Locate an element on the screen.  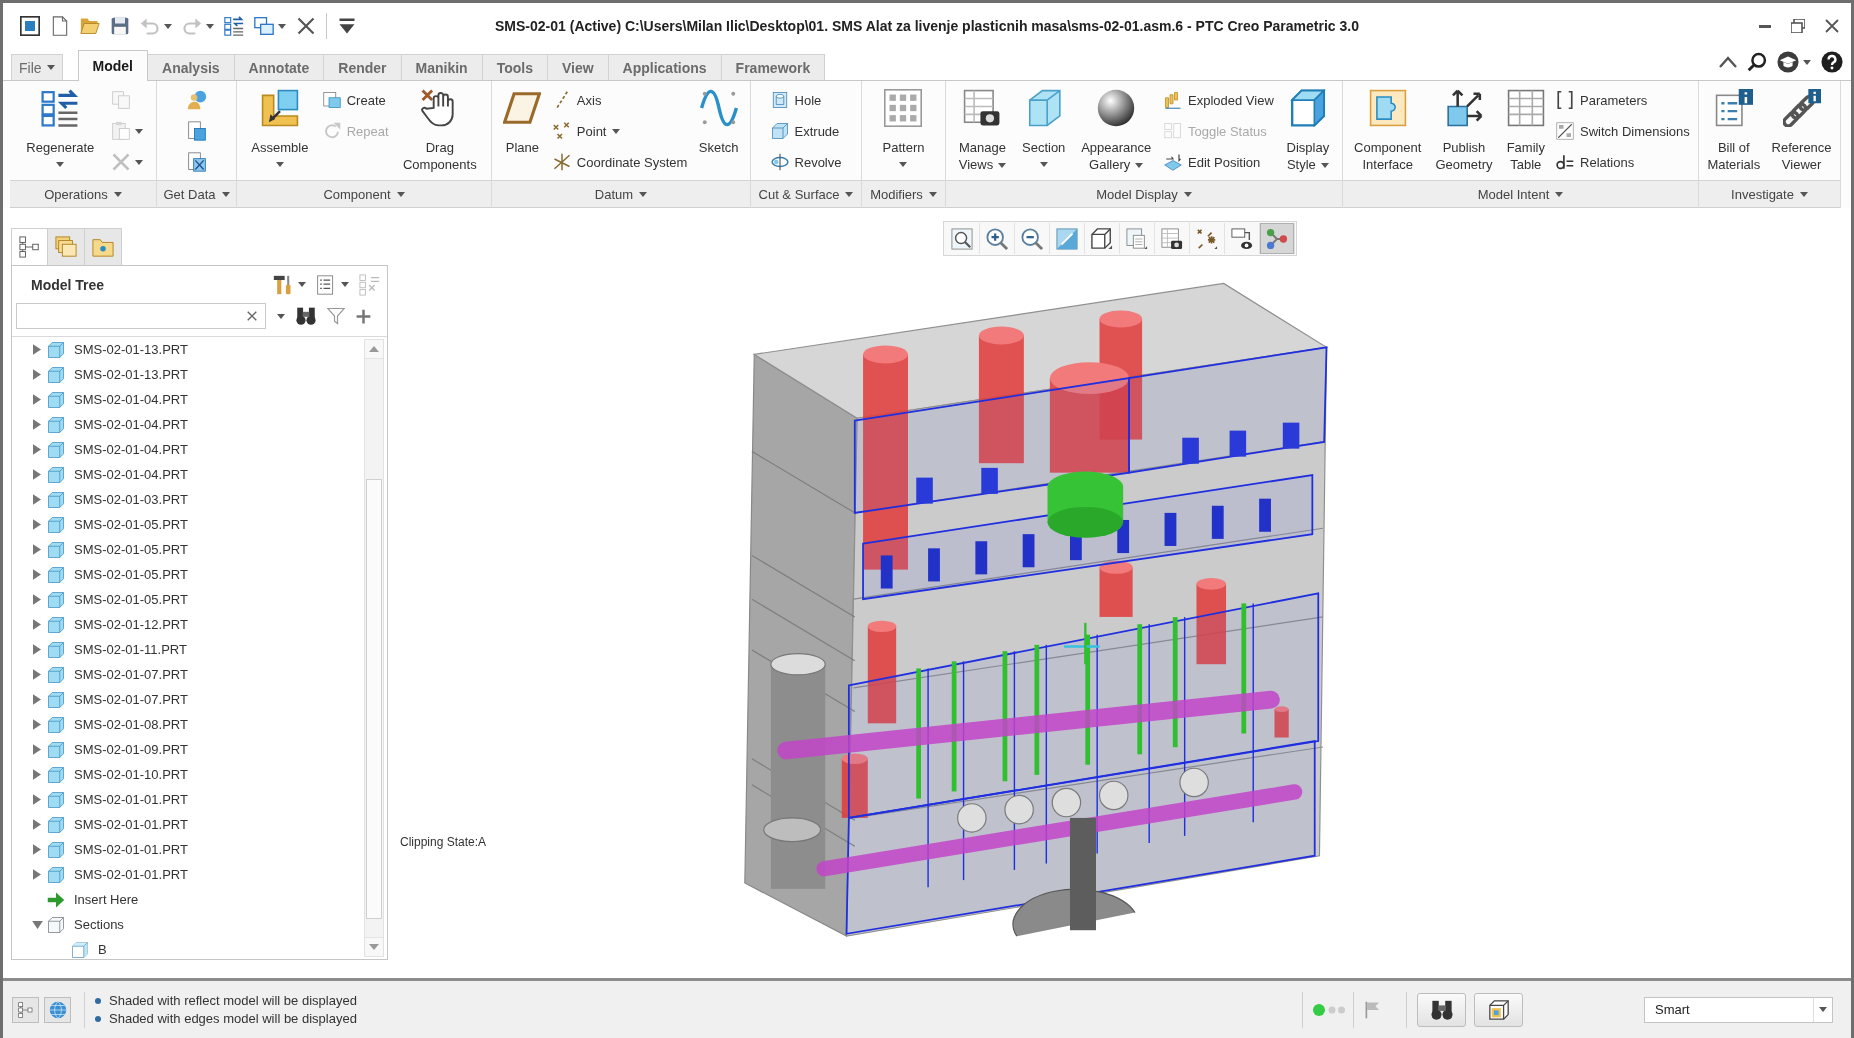
ribbon-tab: Applications is located at coordinates (665, 67).